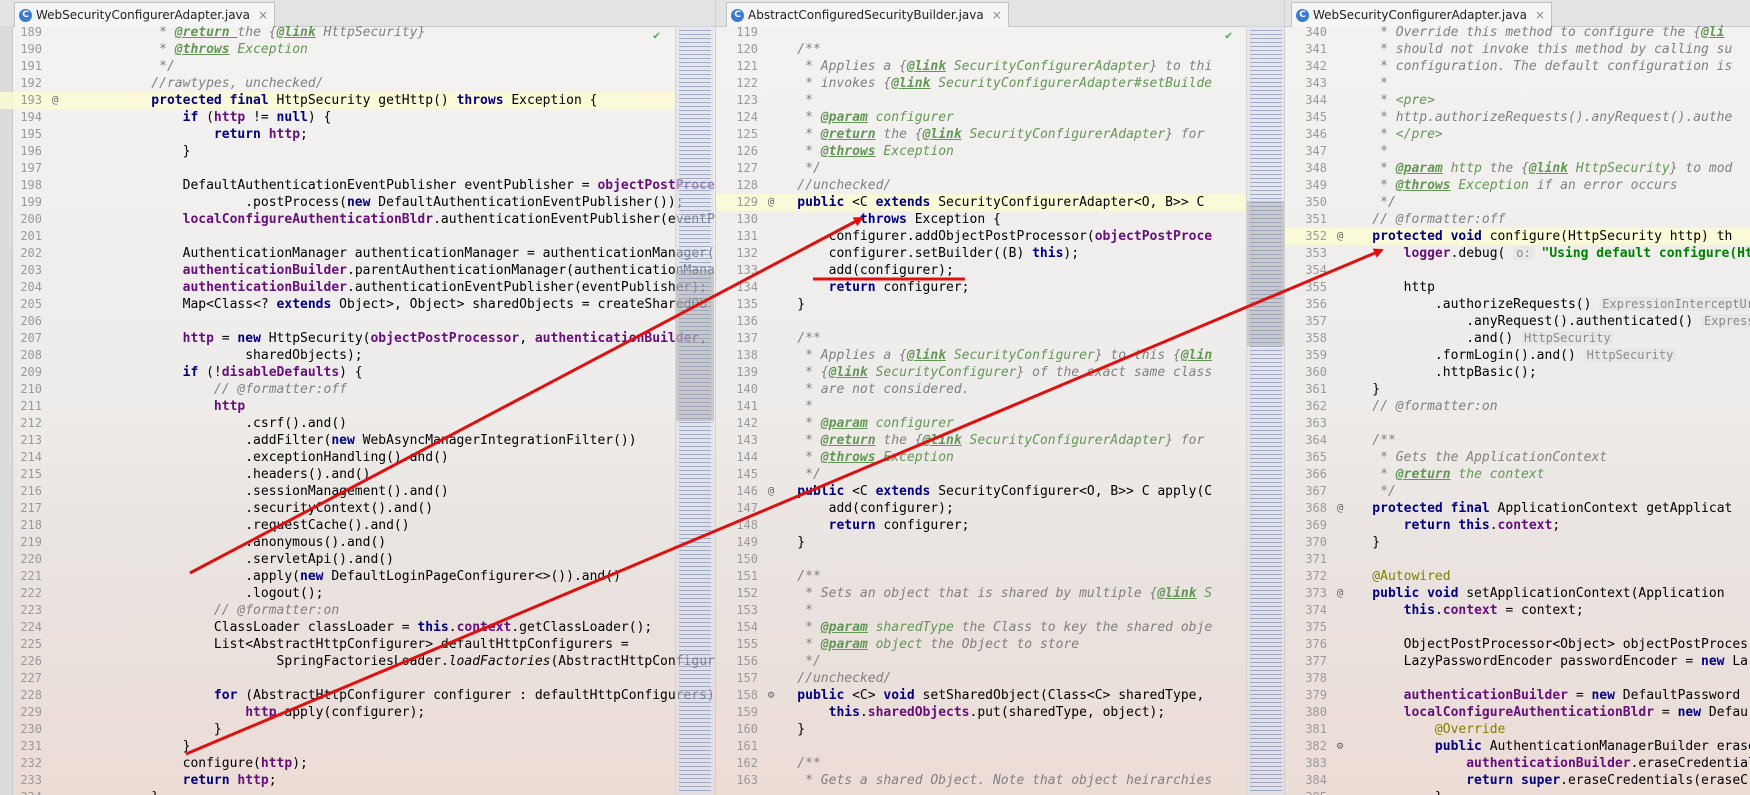 The width and height of the screenshot is (1750, 795). I want to click on code-line: 385 }, so click(1517, 792).